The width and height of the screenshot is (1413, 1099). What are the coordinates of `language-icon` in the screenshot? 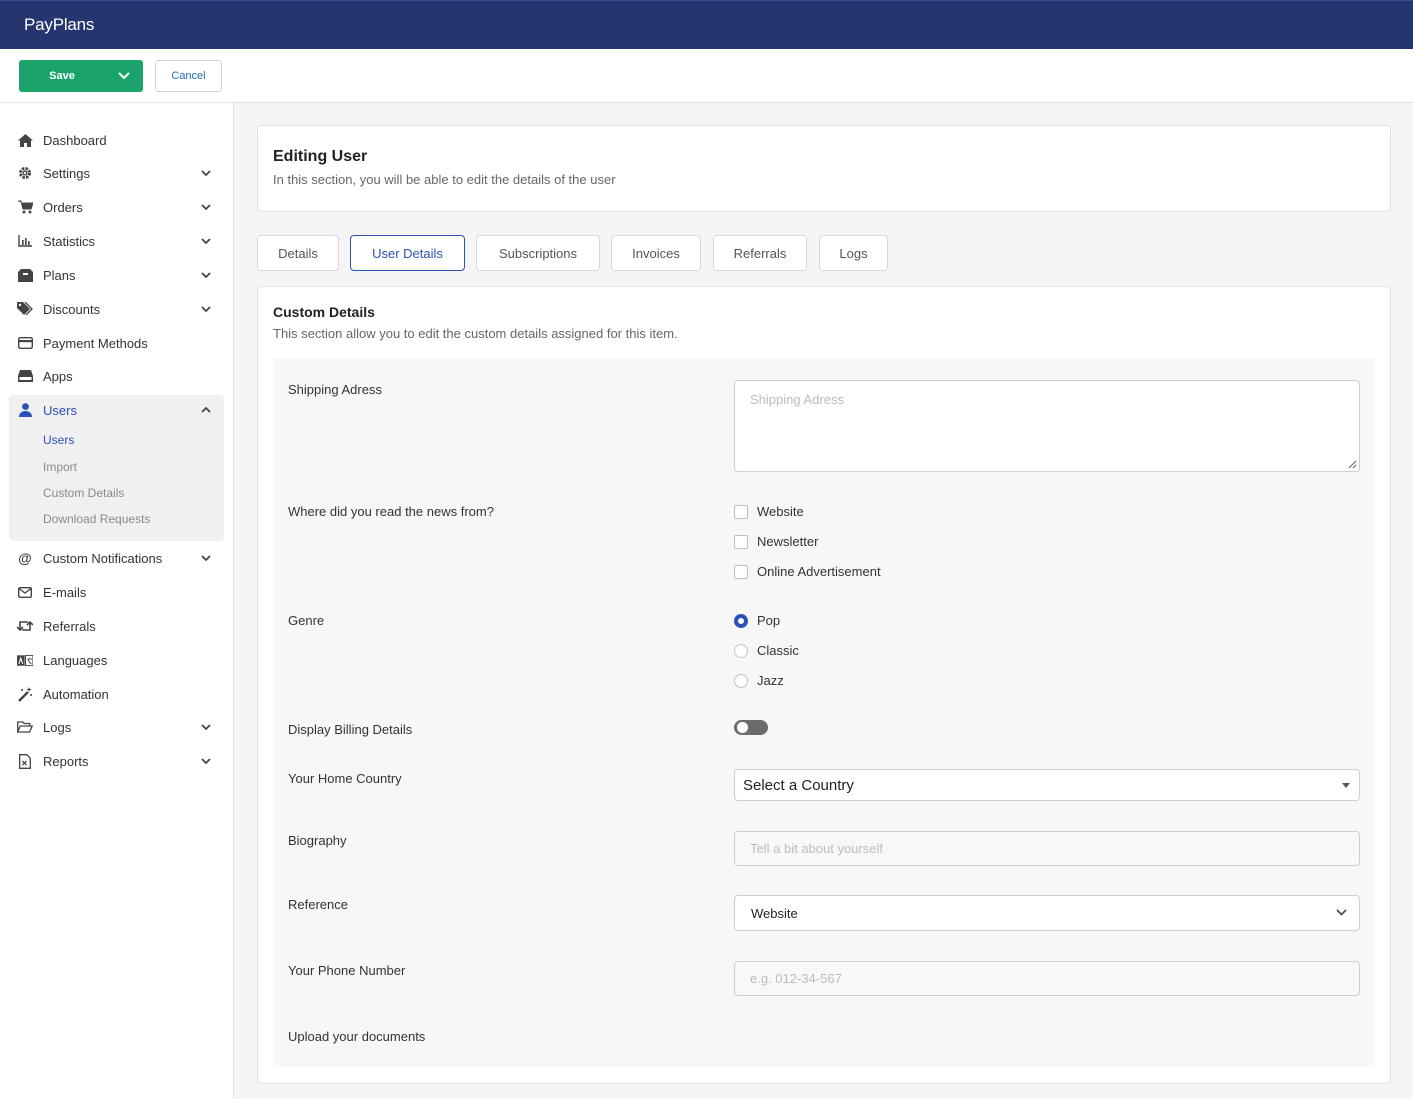 It's located at (25, 660).